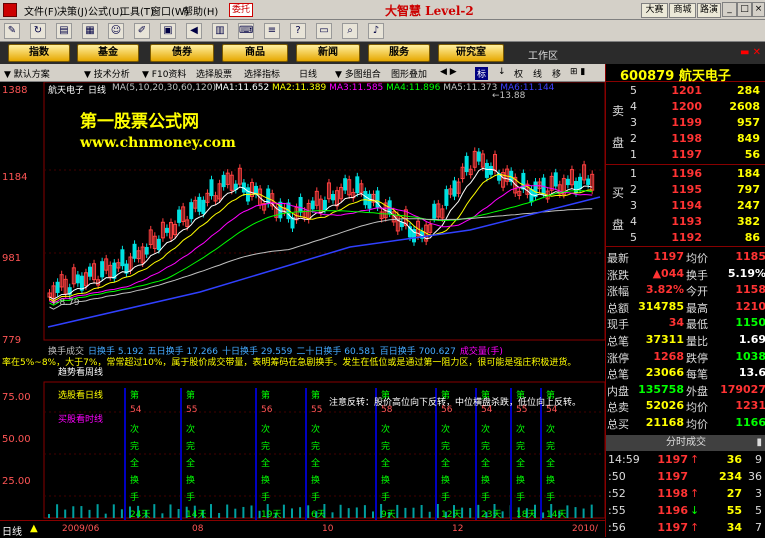  Describe the element at coordinates (446, 498) in the screenshot. I see `signal-char: 手` at that location.